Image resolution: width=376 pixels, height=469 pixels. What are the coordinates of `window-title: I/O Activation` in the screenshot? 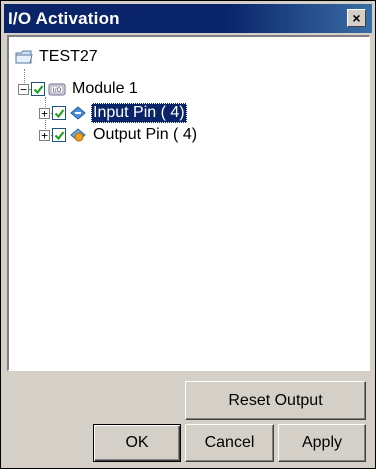 It's located at (64, 18).